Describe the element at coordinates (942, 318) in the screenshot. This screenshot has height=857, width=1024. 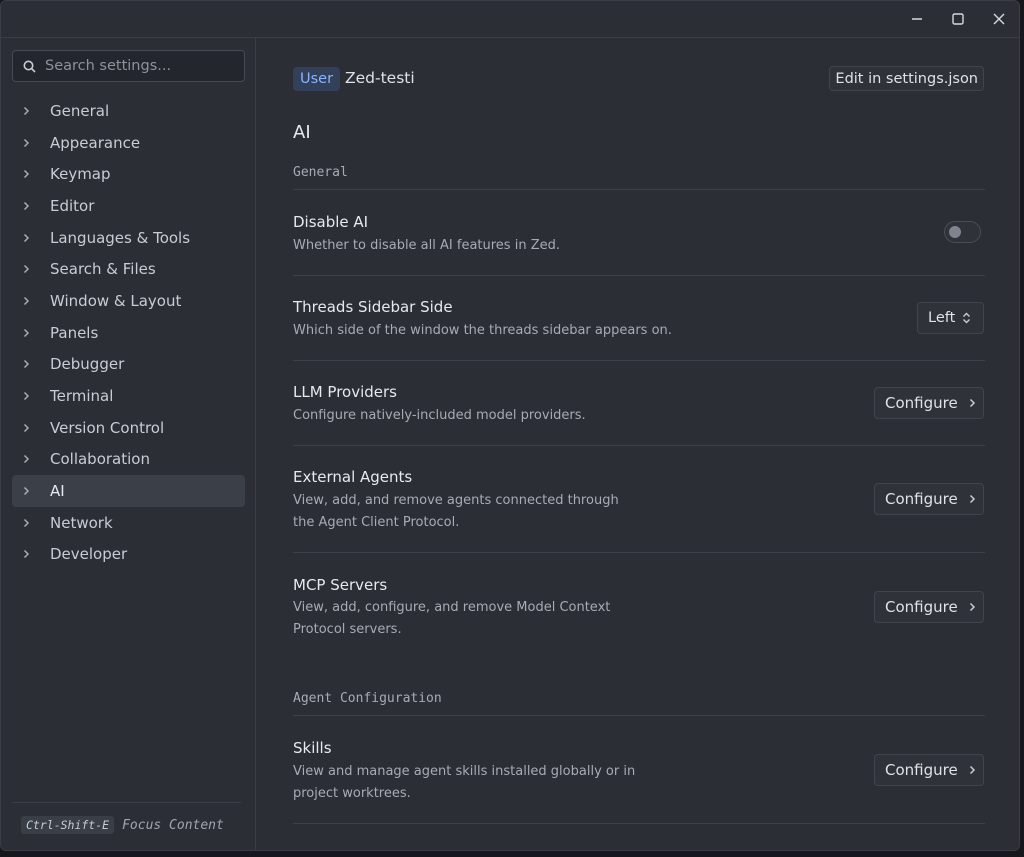
I see `dropdown-value: Left` at that location.